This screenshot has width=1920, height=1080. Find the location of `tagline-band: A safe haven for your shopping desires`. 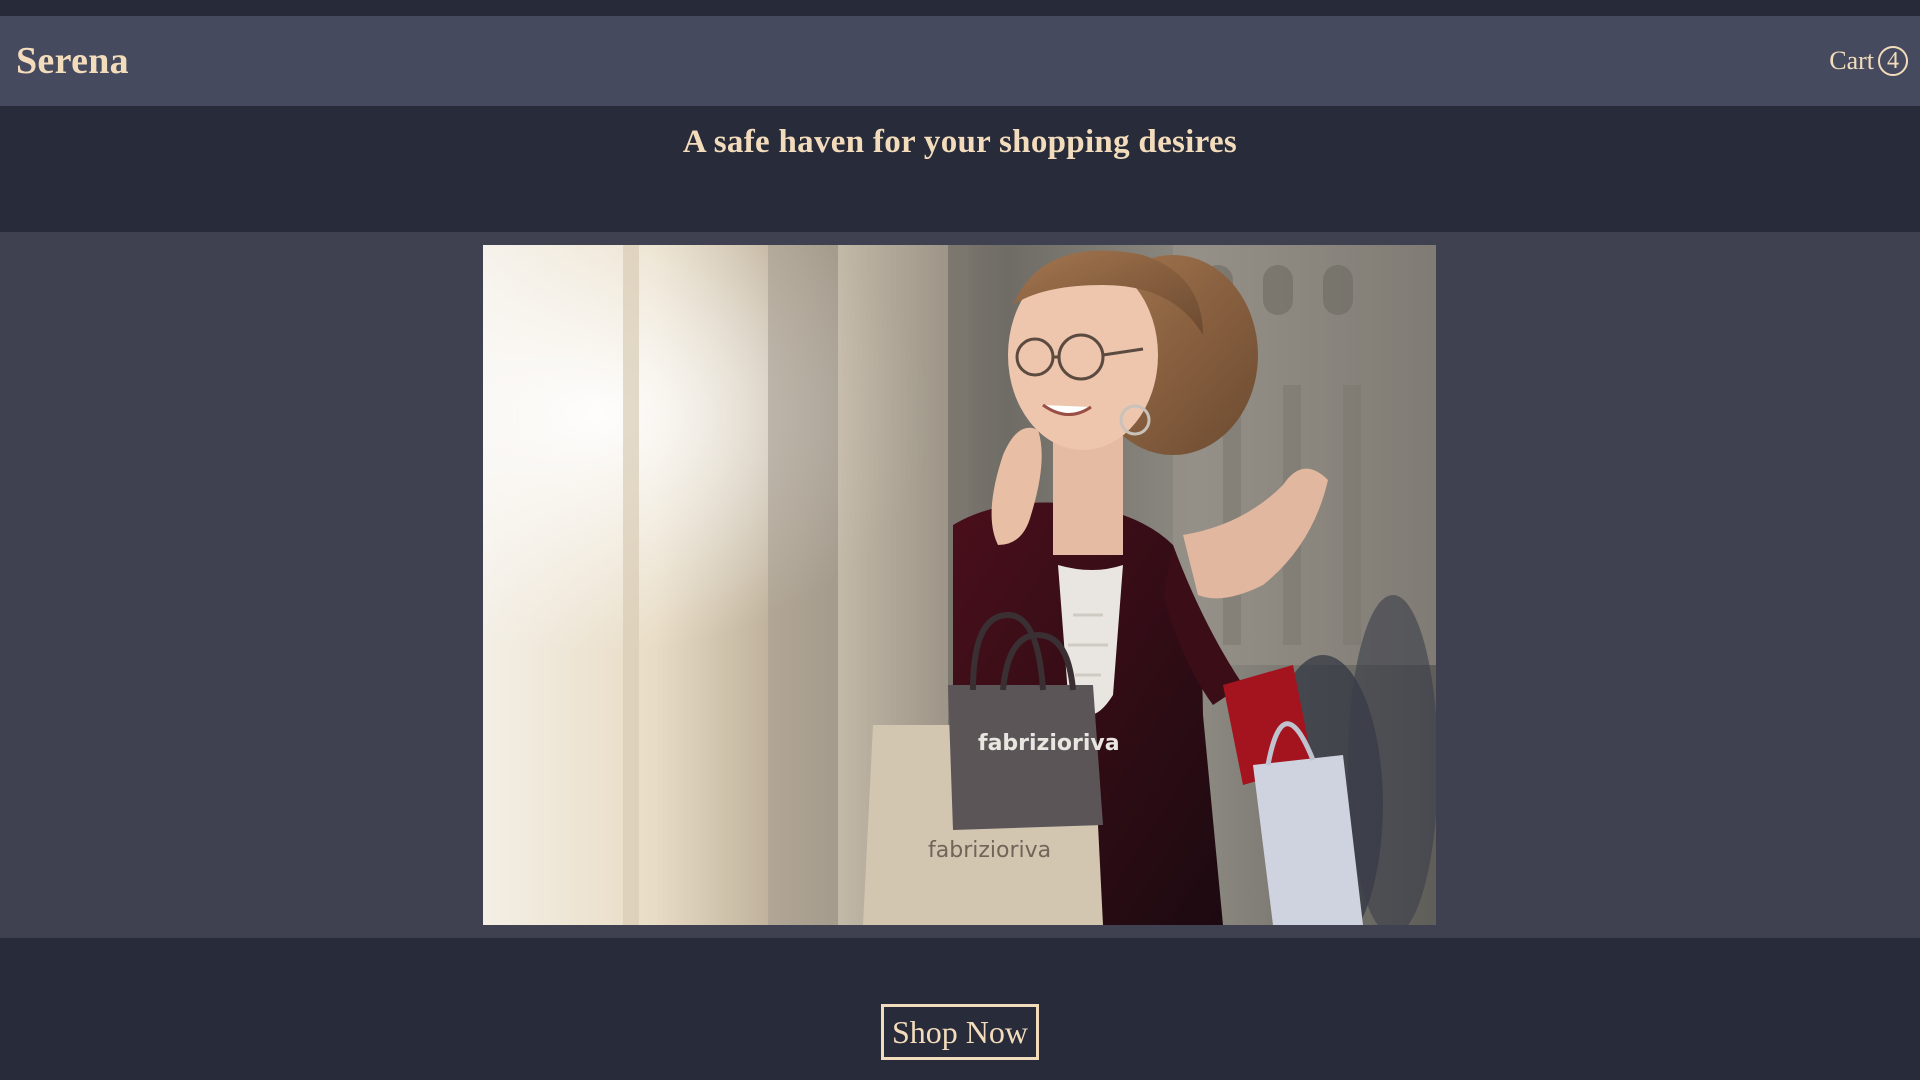

tagline-band: A safe haven for your shopping desires is located at coordinates (960, 169).